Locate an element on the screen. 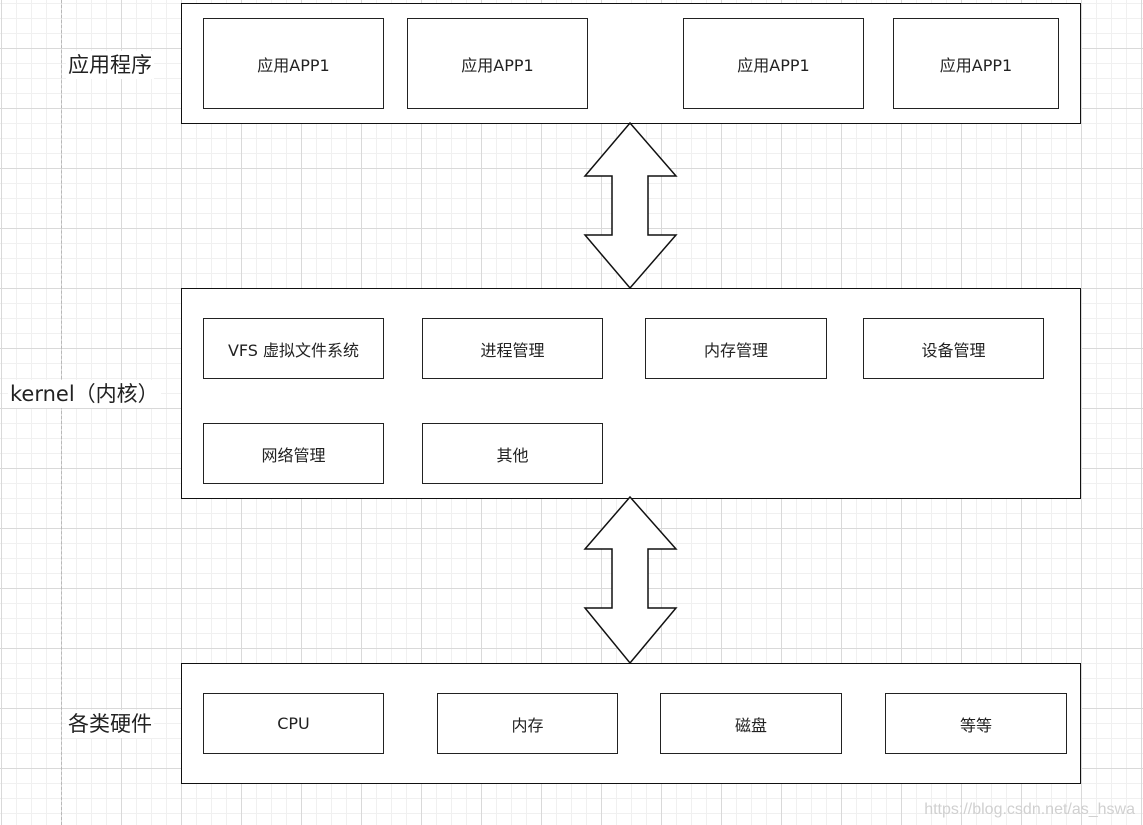  connector-arrows is located at coordinates (630, 393).